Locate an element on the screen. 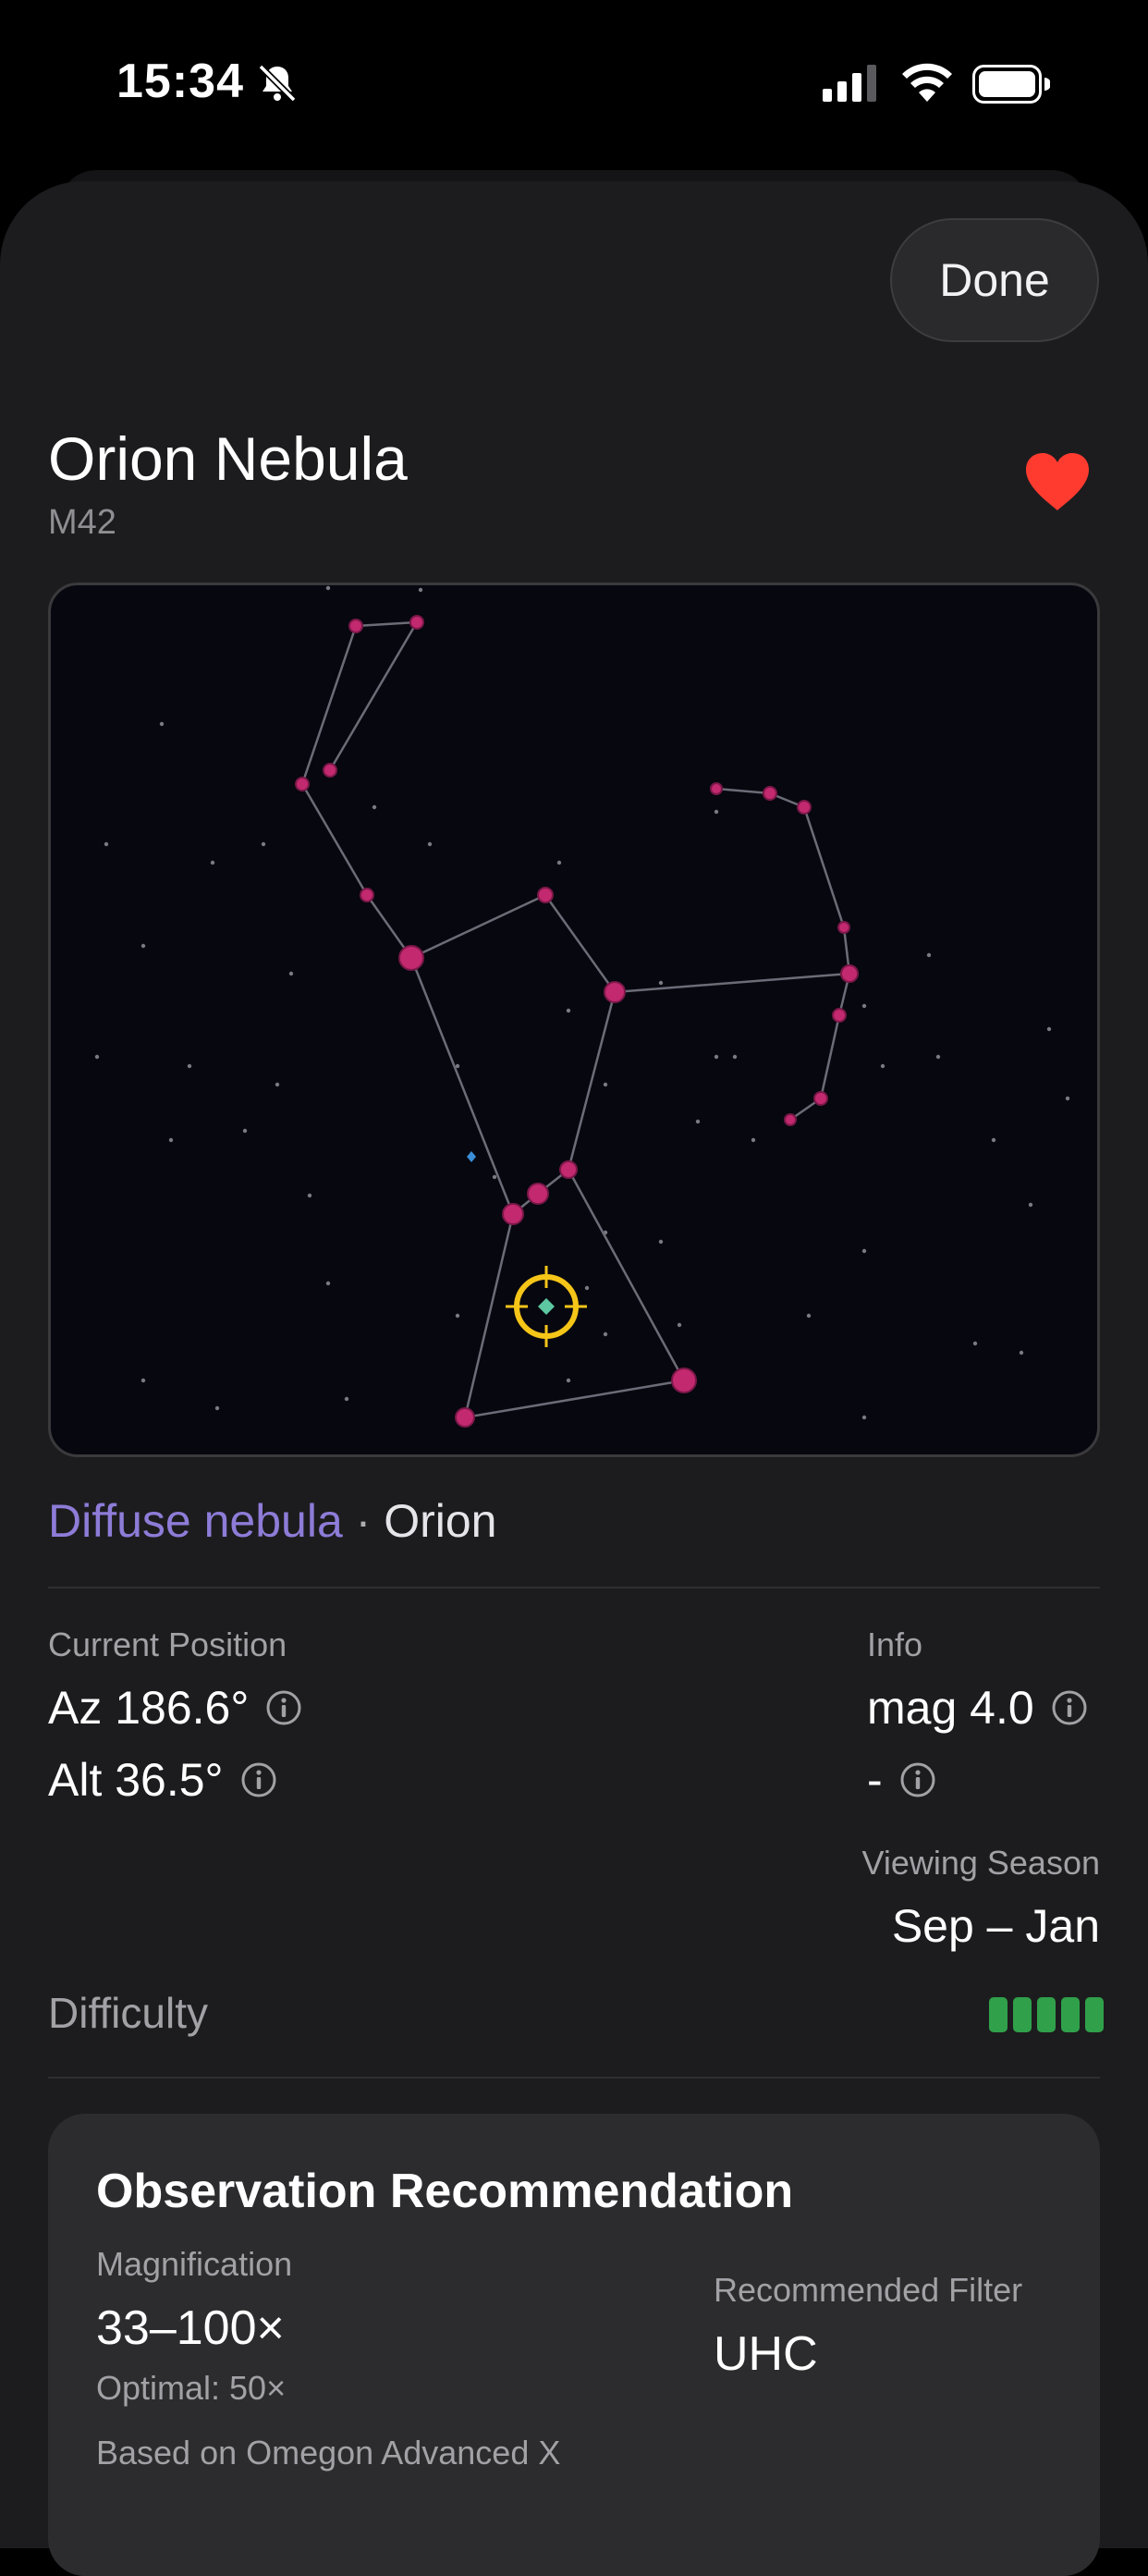  azimuth-row: Az 186.6° is located at coordinates (175, 1708).